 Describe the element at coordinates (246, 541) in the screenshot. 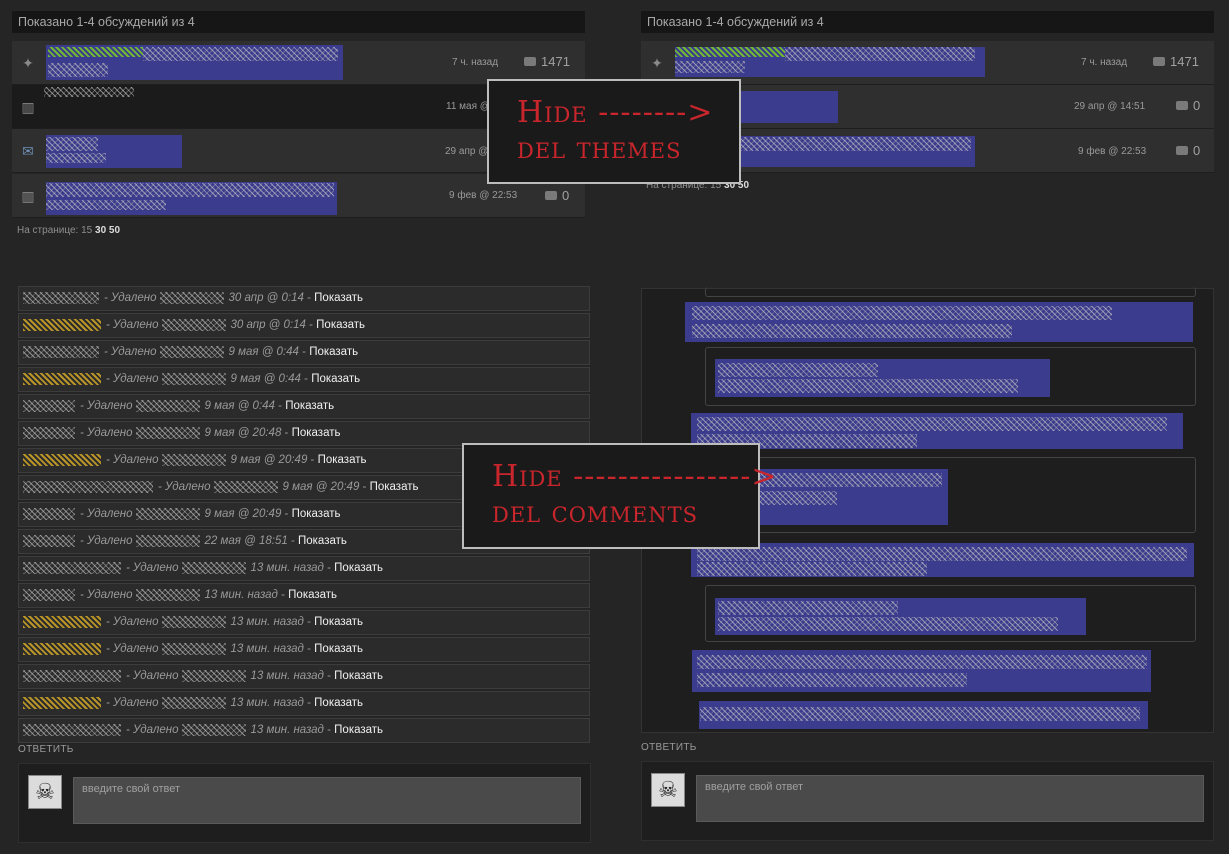

I see `comment-time: 22 мая @ 18:51` at that location.